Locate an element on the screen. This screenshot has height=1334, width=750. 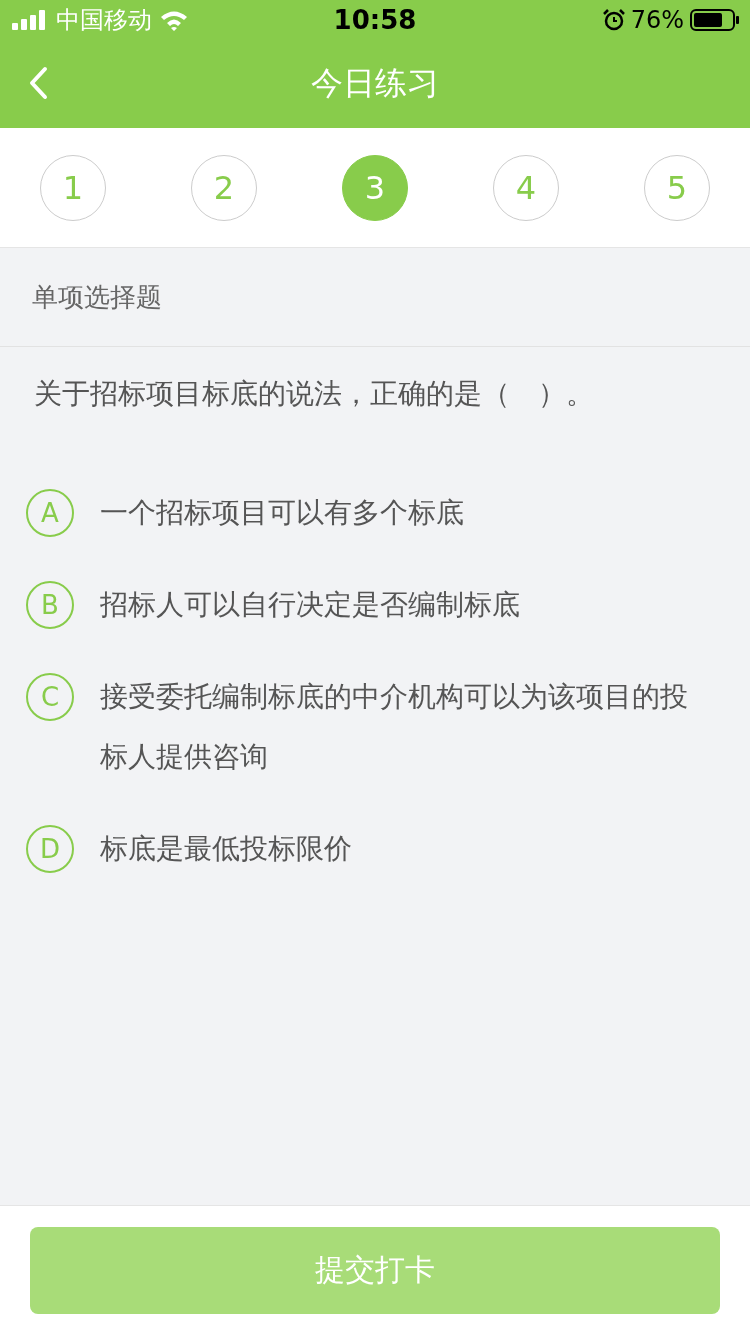
option-radio: A is located at coordinates (50, 513).